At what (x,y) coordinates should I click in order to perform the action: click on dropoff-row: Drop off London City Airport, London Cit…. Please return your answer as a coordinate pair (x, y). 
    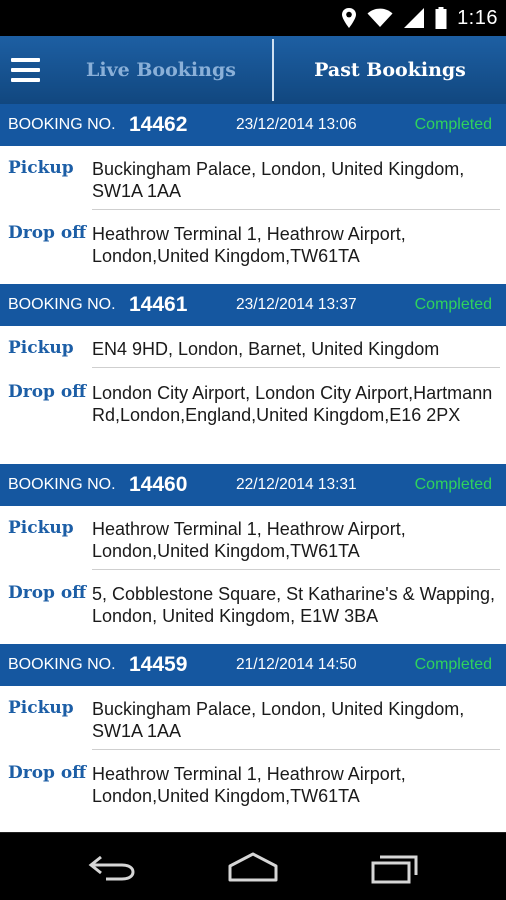
    Looking at the image, I should click on (253, 416).